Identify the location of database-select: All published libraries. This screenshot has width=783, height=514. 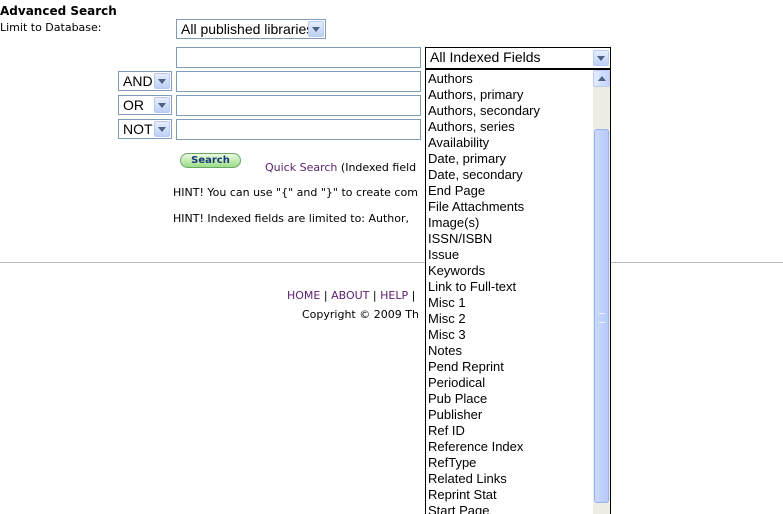
(251, 29).